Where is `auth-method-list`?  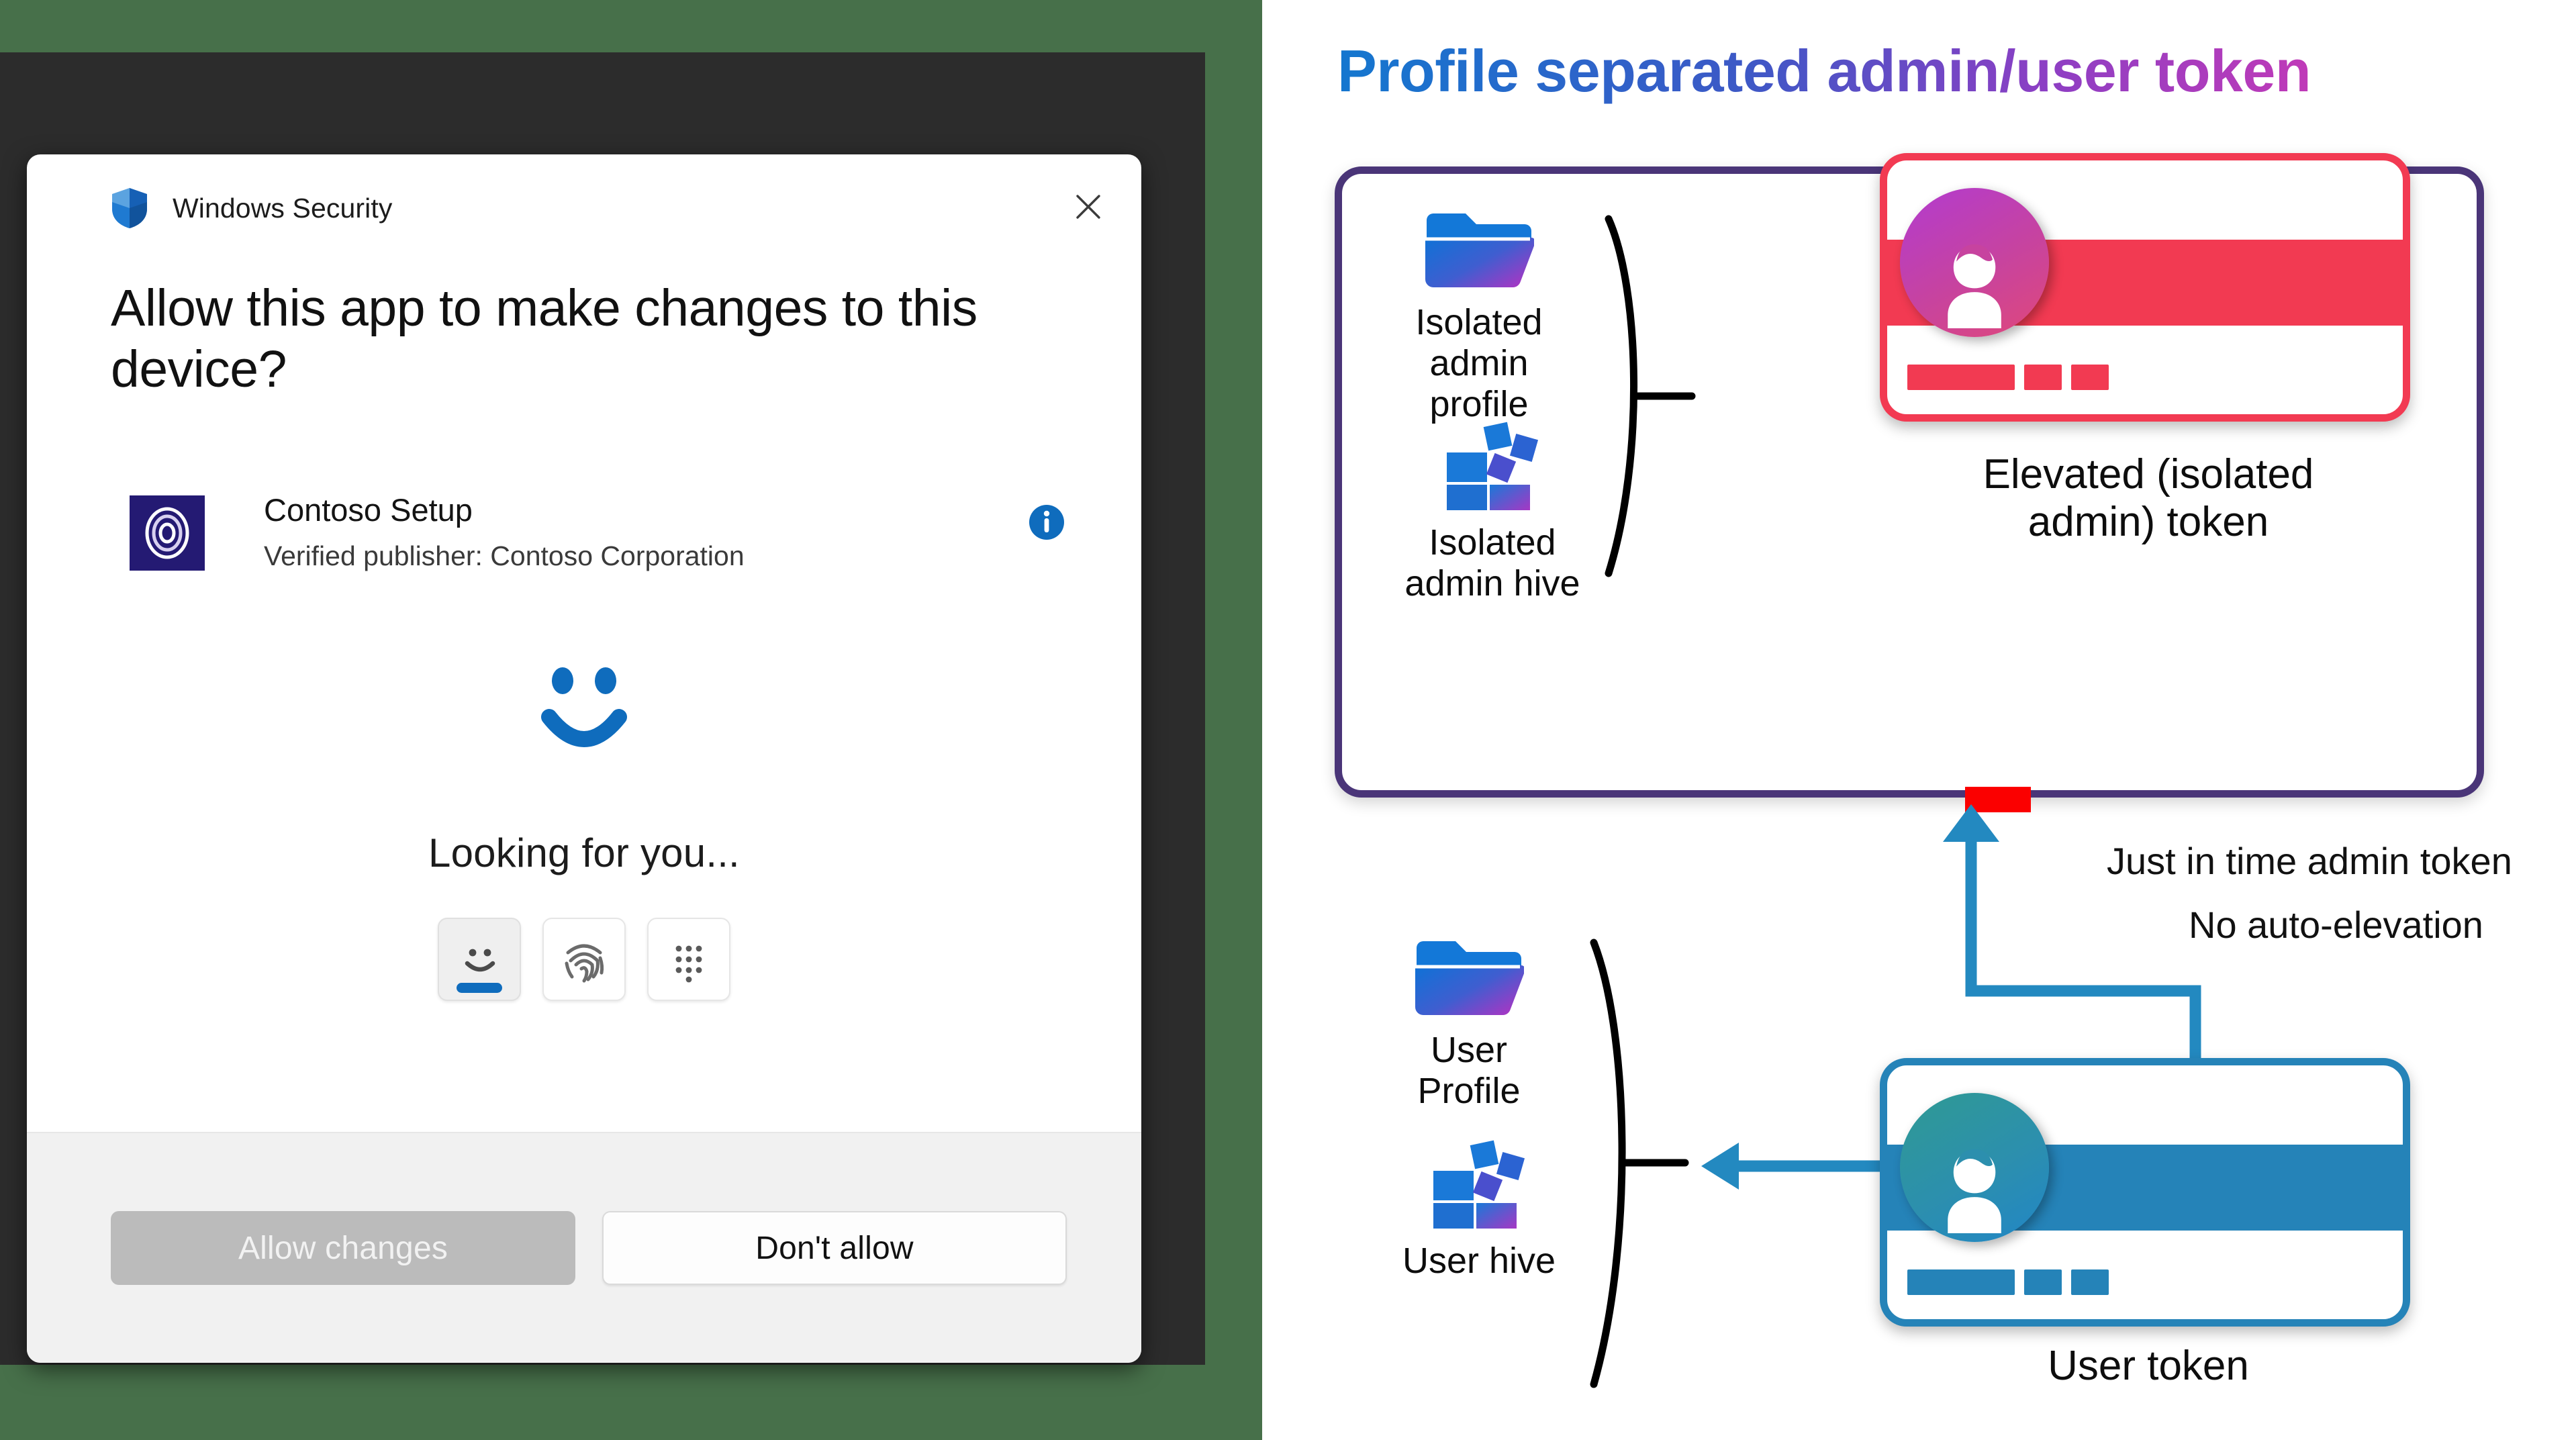
auth-method-list is located at coordinates (584, 959).